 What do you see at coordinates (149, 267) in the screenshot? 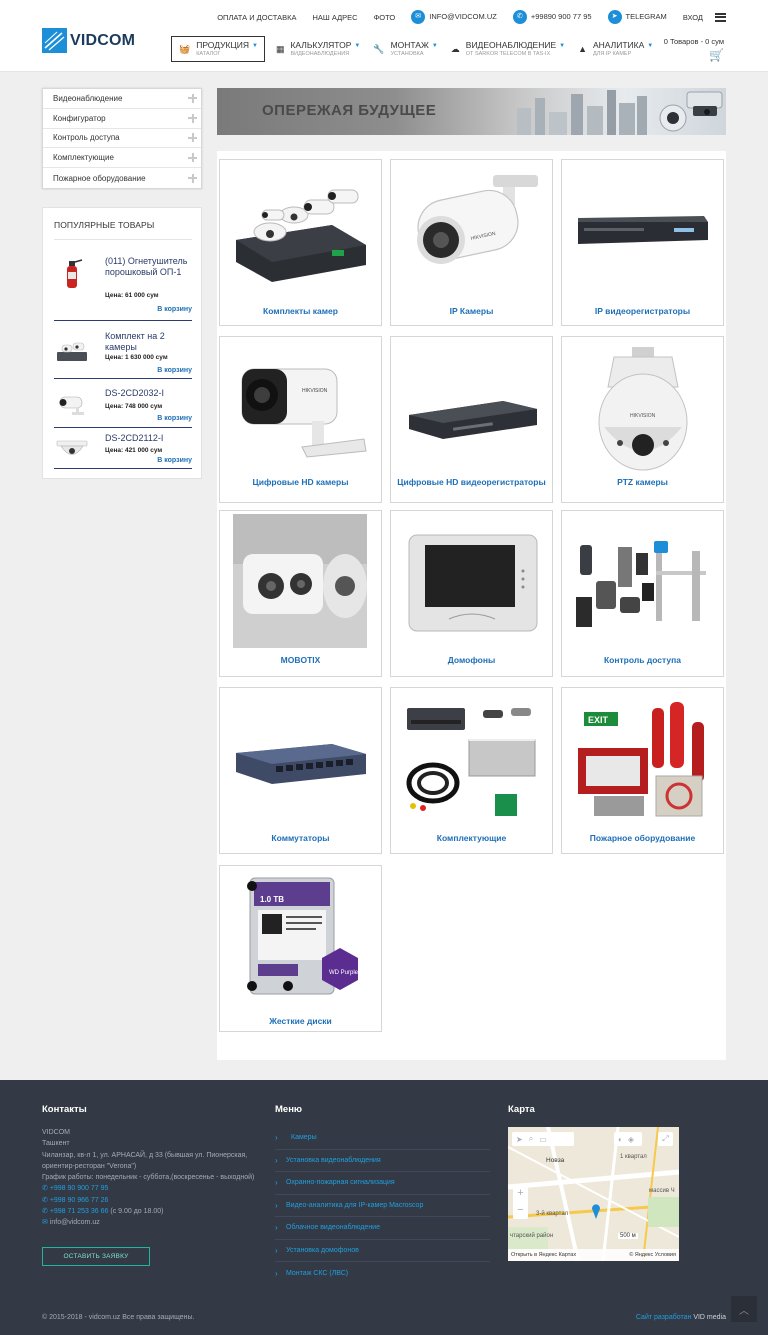
I see `popular-item-name: (011) Огнетушитель порошковый ОП-1` at bounding box center [149, 267].